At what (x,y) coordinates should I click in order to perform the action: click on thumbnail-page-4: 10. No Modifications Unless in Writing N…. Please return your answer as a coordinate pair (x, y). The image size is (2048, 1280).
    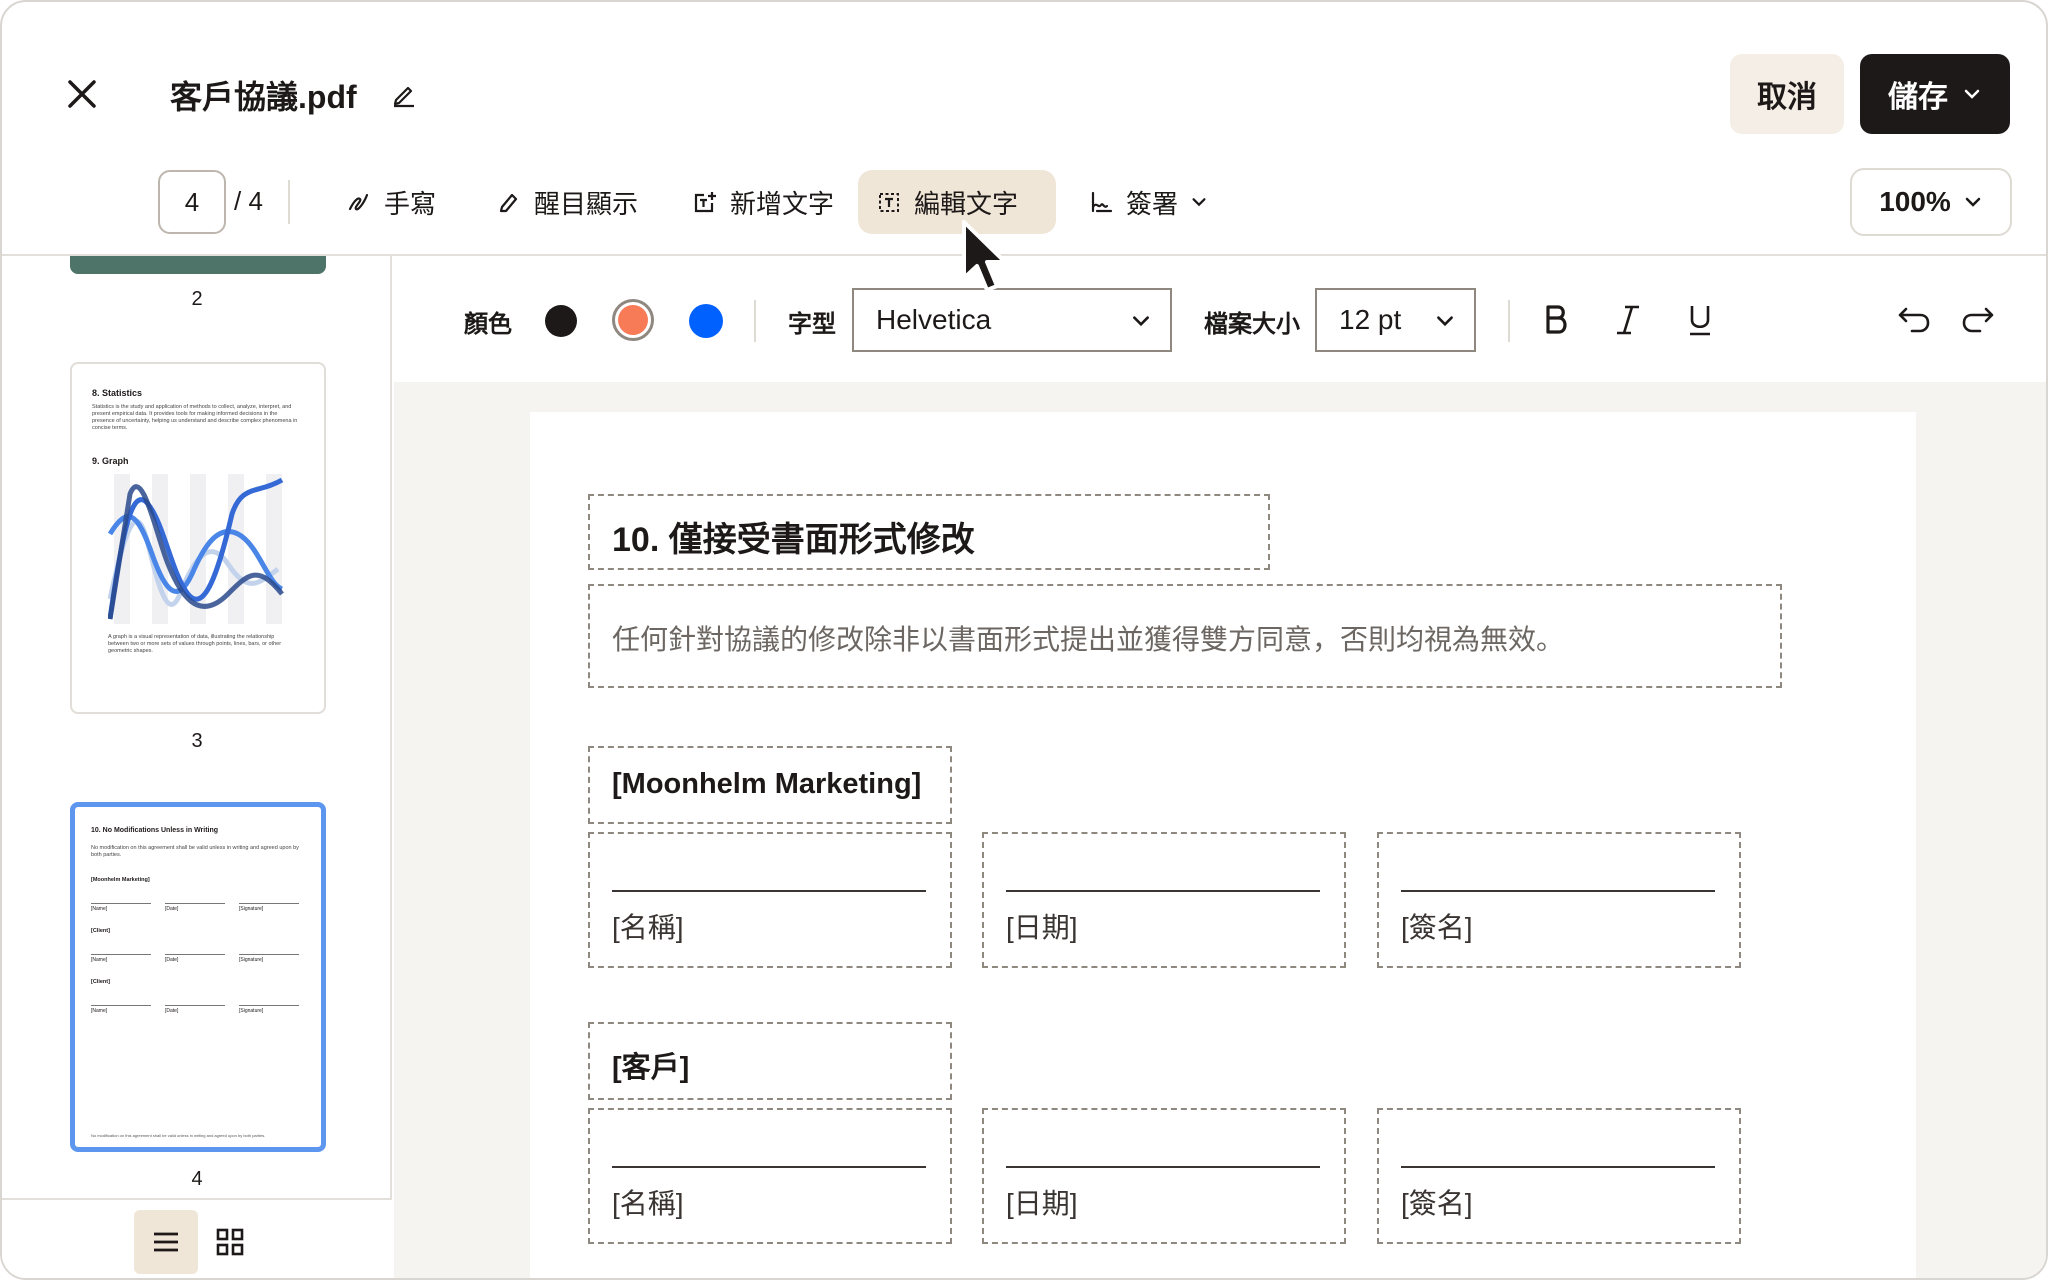
    Looking at the image, I should click on (198, 977).